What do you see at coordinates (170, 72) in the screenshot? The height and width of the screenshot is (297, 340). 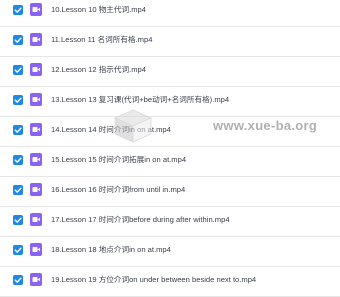 I see `file-row: 12.Lesson 12 指示代词.mp4` at bounding box center [170, 72].